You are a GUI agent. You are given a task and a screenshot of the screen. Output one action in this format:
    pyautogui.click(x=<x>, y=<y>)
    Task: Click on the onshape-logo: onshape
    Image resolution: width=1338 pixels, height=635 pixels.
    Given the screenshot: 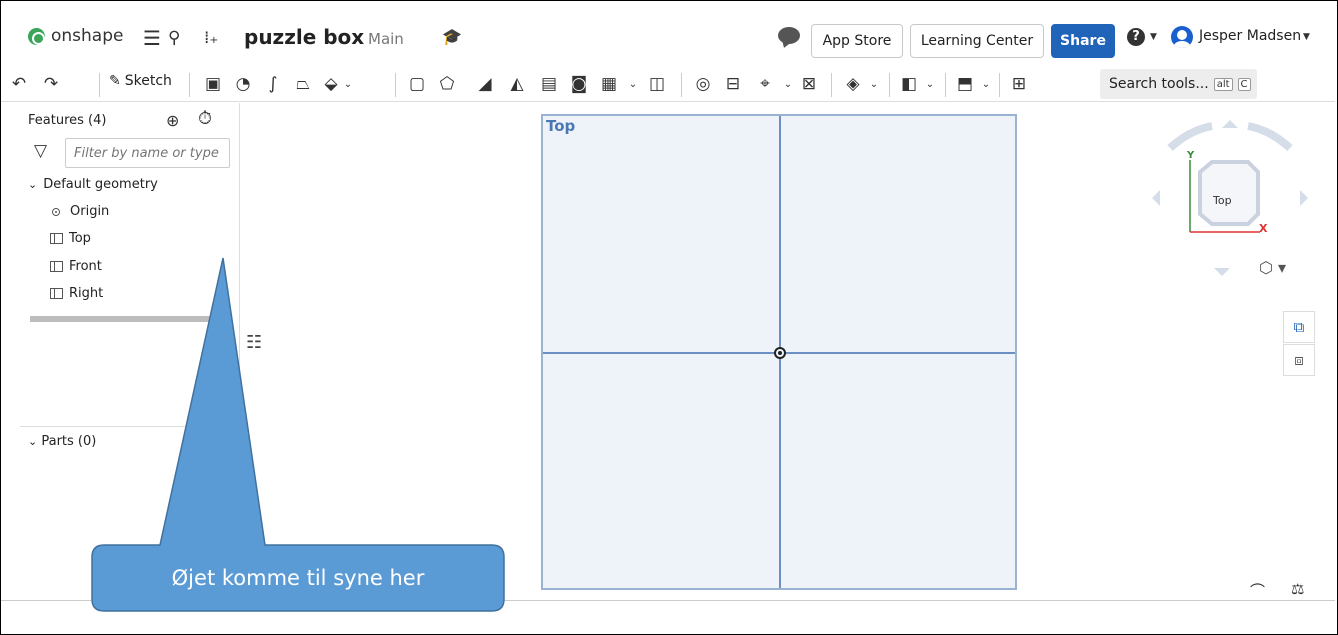 What is the action you would take?
    pyautogui.click(x=75, y=36)
    